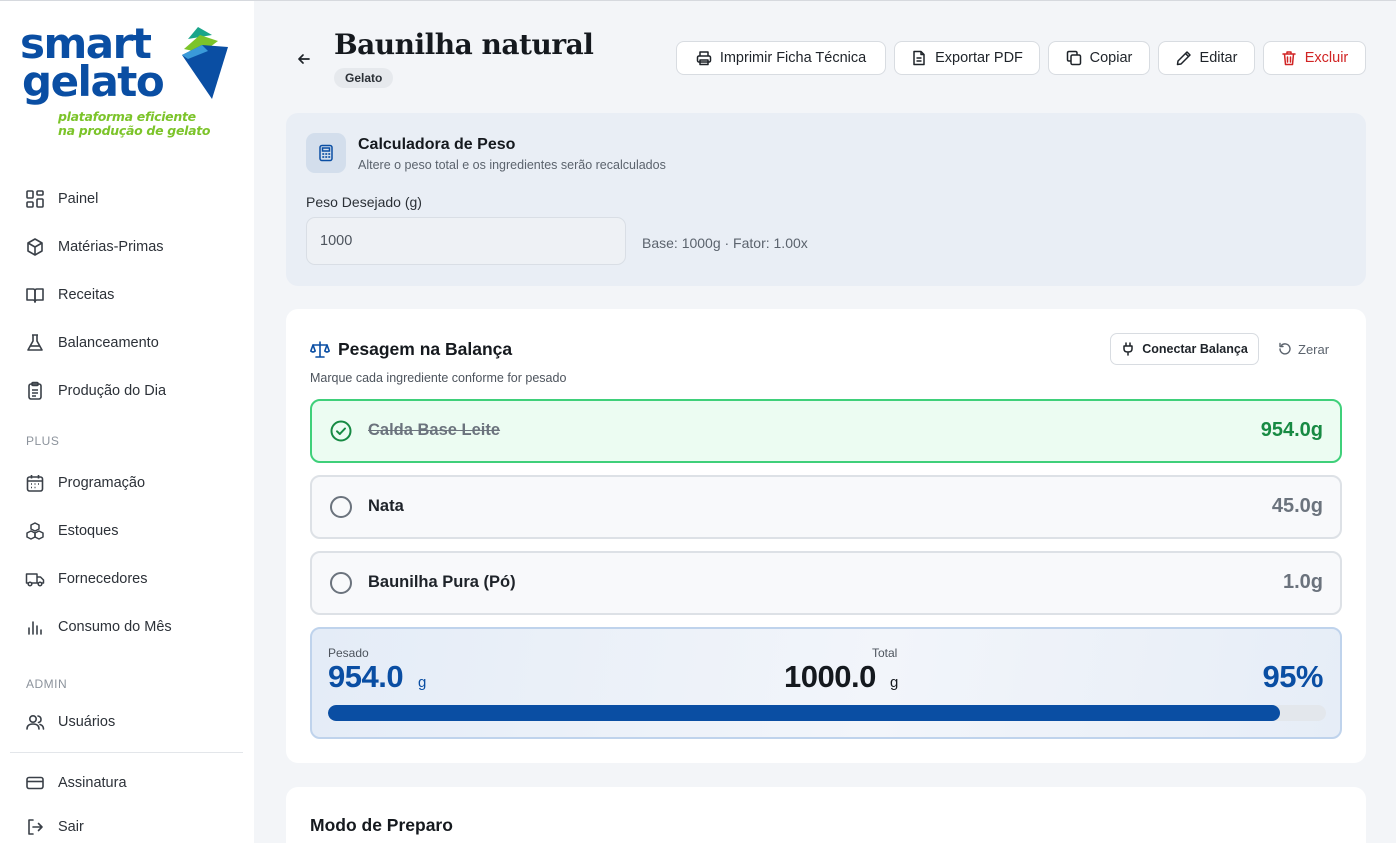  Describe the element at coordinates (894, 682) in the screenshot. I see `total-unit: g` at that location.